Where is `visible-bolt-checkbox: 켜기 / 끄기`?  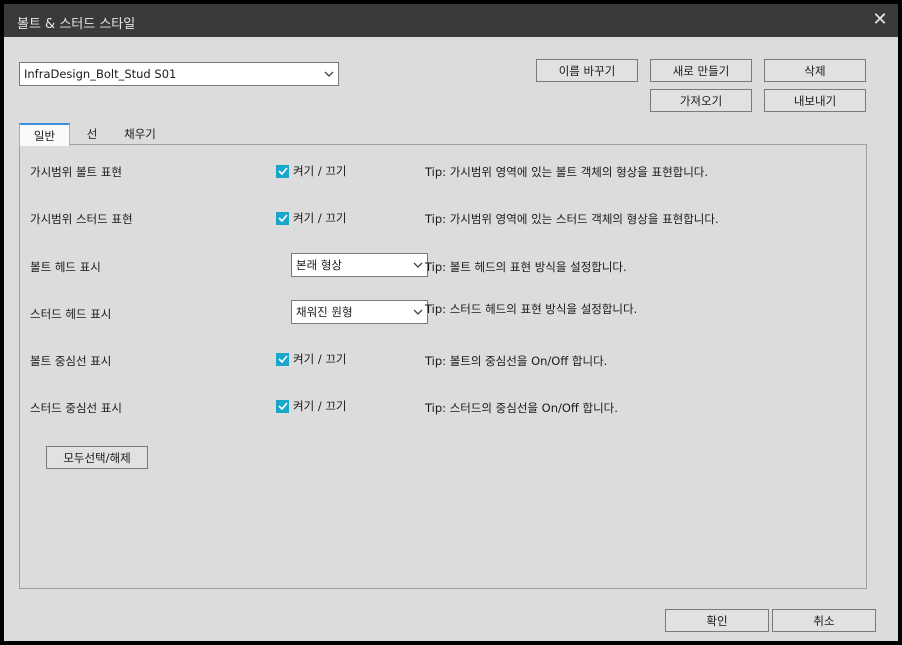 visible-bolt-checkbox: 켜기 / 끄기 is located at coordinates (311, 171).